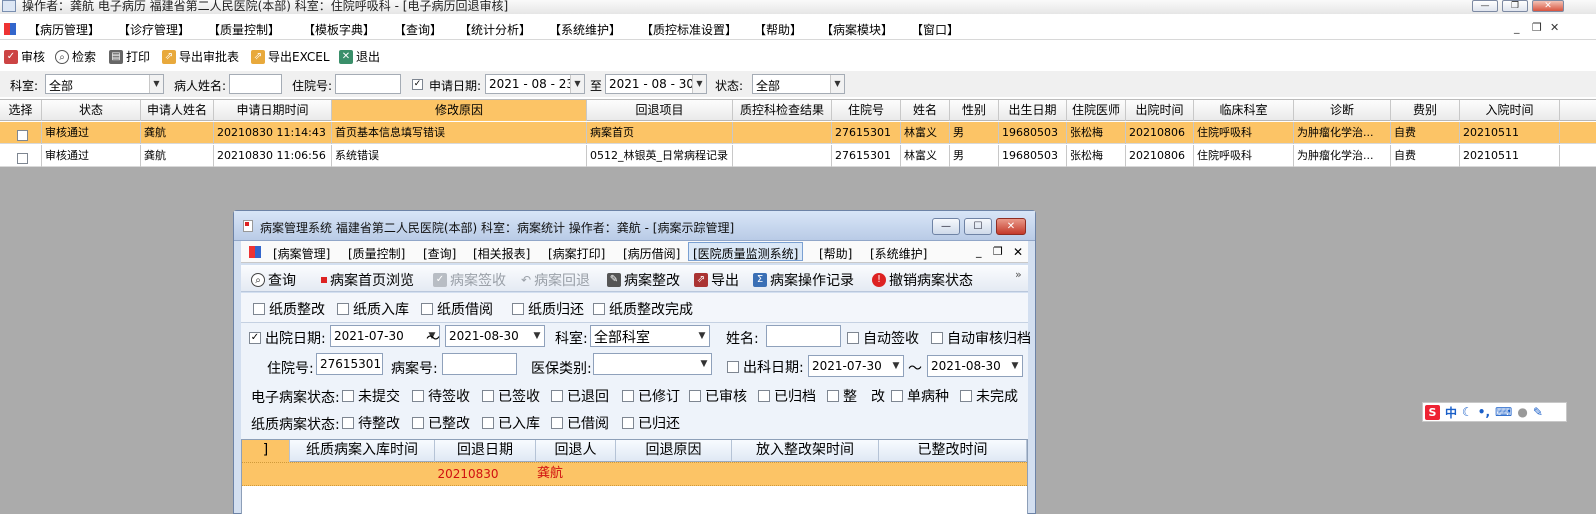  I want to click on dmenu-close-icon: ✕, so click(1018, 252).